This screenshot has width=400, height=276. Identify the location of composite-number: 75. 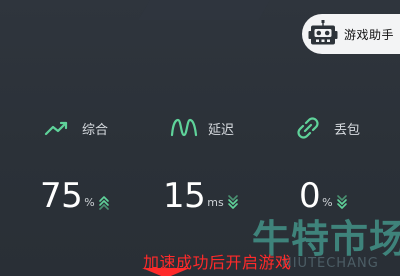
(61, 196).